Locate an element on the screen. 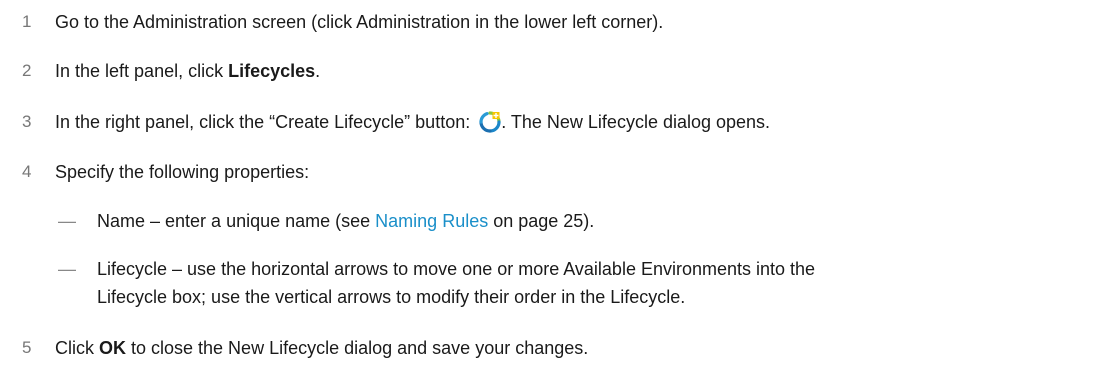 This screenshot has width=1100, height=370. step-text-pre: In the left panel, click is located at coordinates (142, 71).